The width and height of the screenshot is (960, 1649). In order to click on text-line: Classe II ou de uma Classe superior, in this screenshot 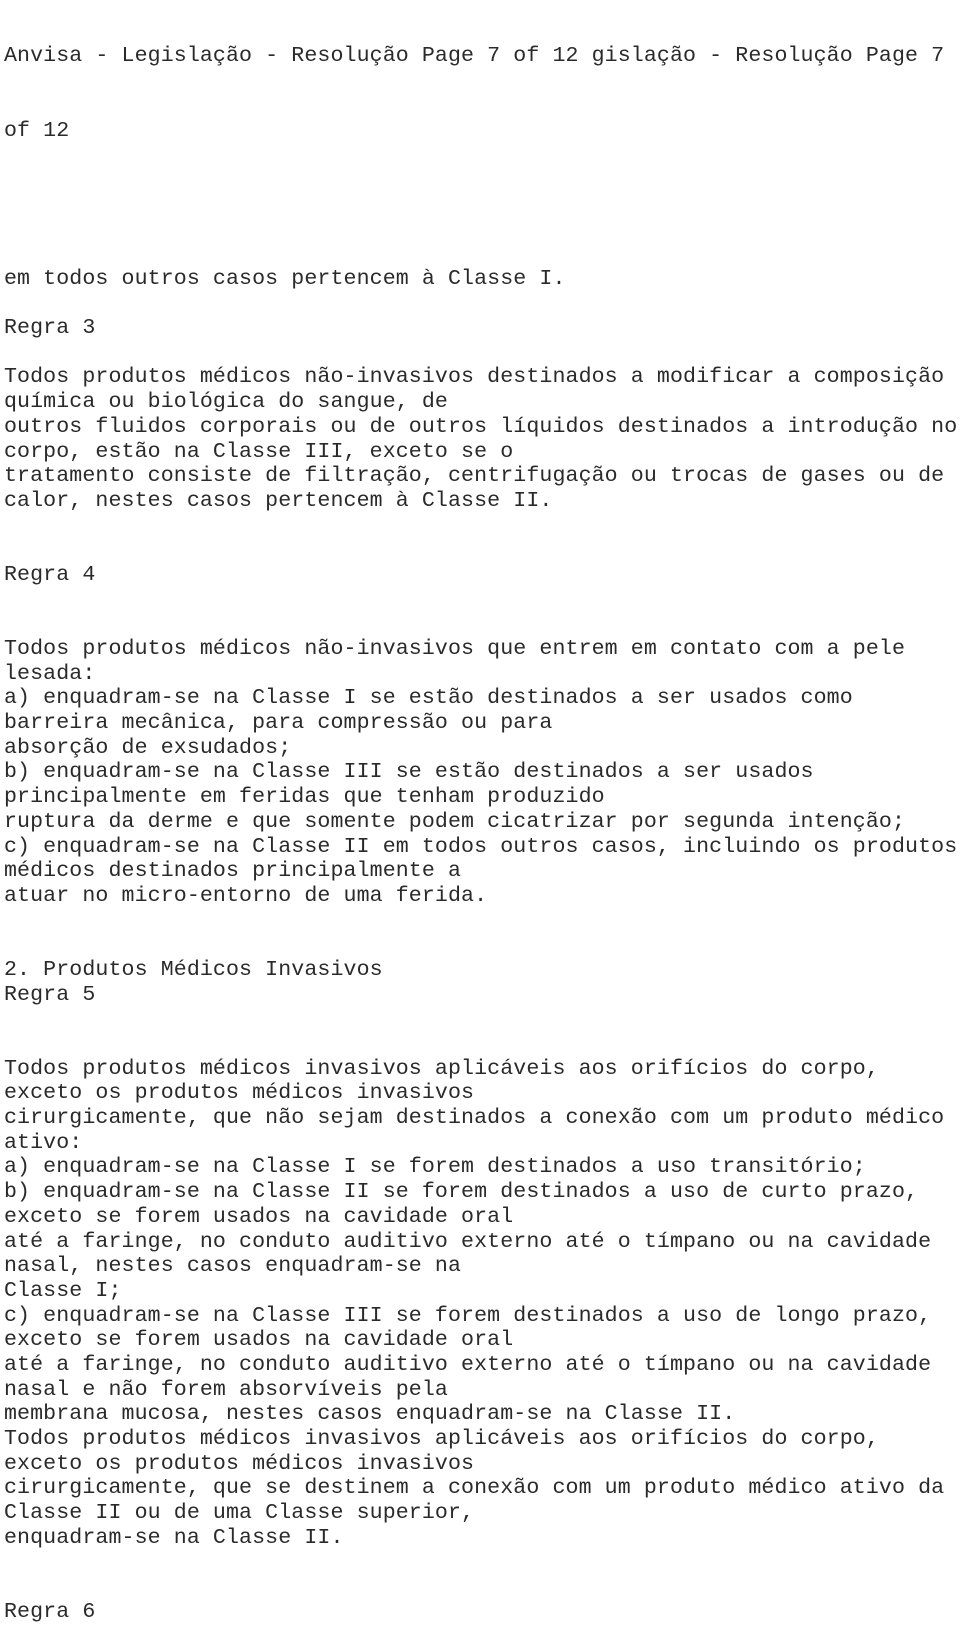, I will do `click(239, 1513)`.